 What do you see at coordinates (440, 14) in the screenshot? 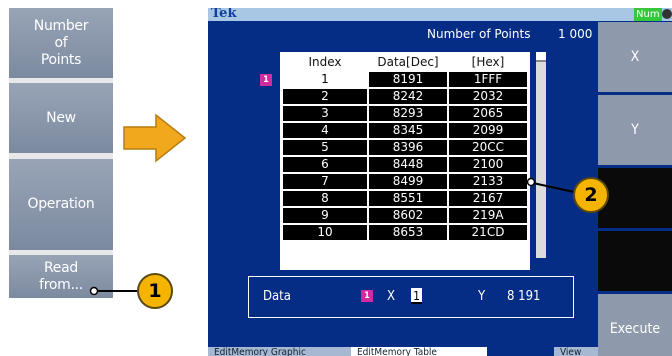
I see `status-bar: Tek Num` at bounding box center [440, 14].